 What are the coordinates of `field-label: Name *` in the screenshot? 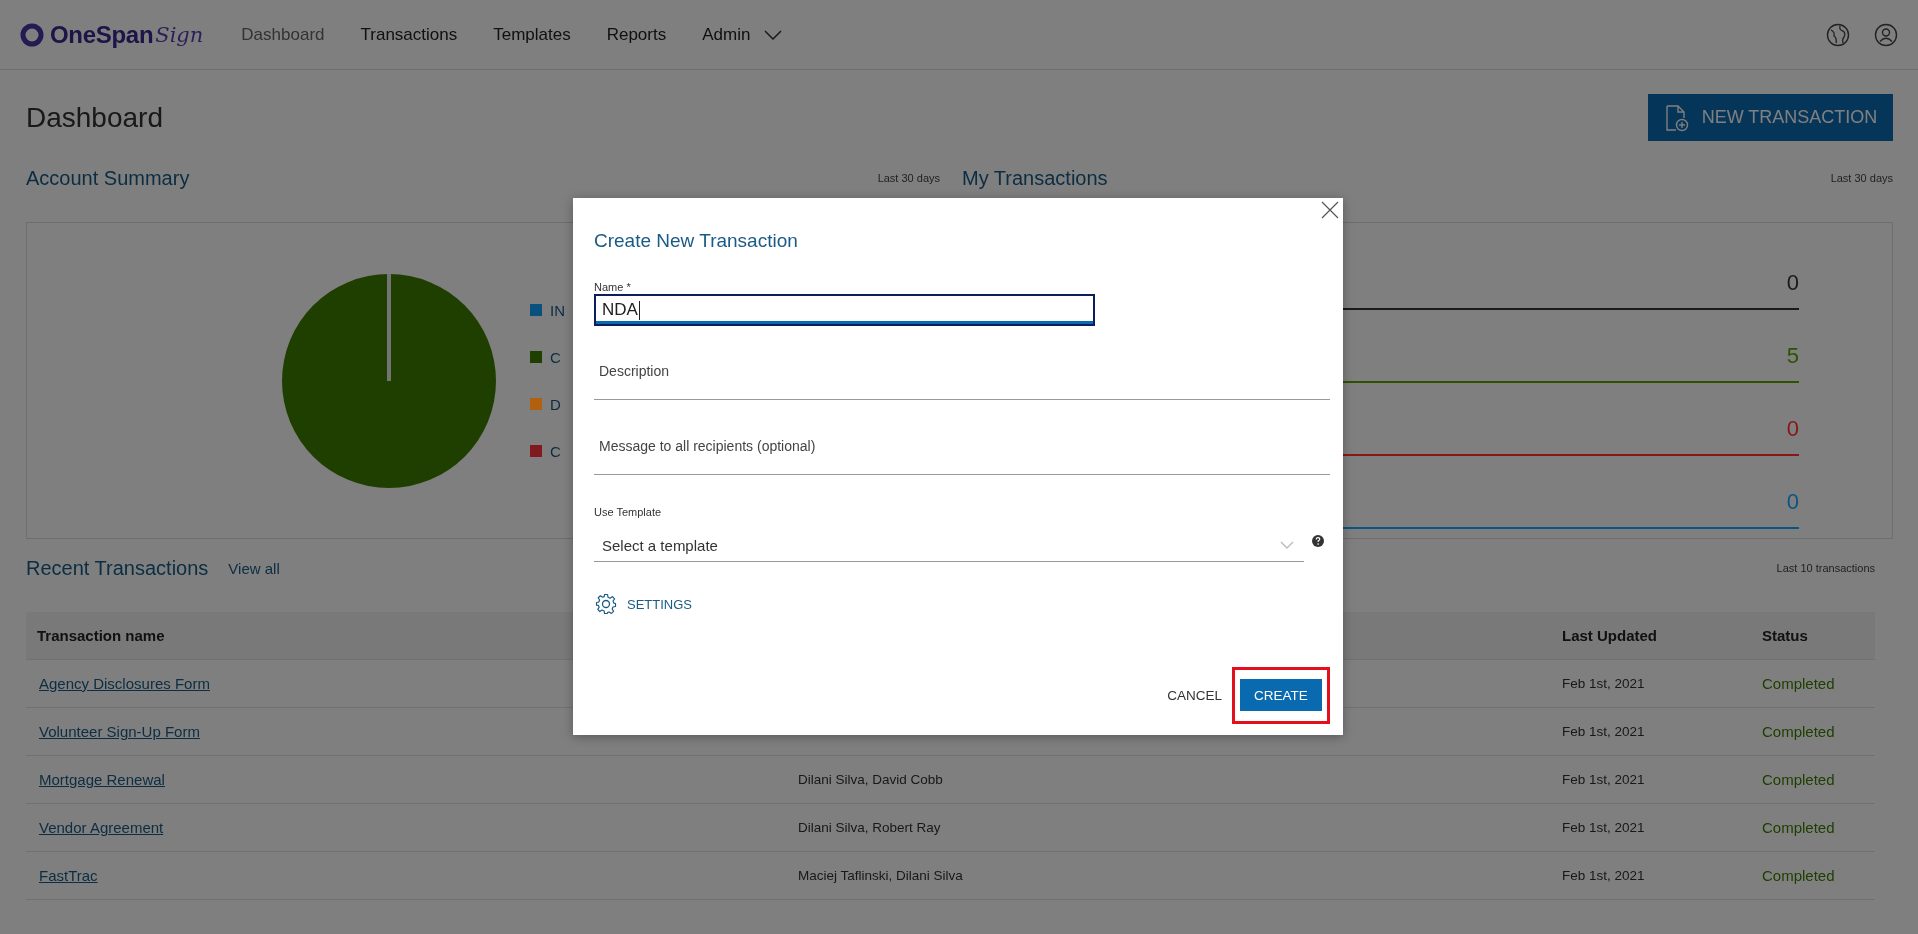 It's located at (613, 287).